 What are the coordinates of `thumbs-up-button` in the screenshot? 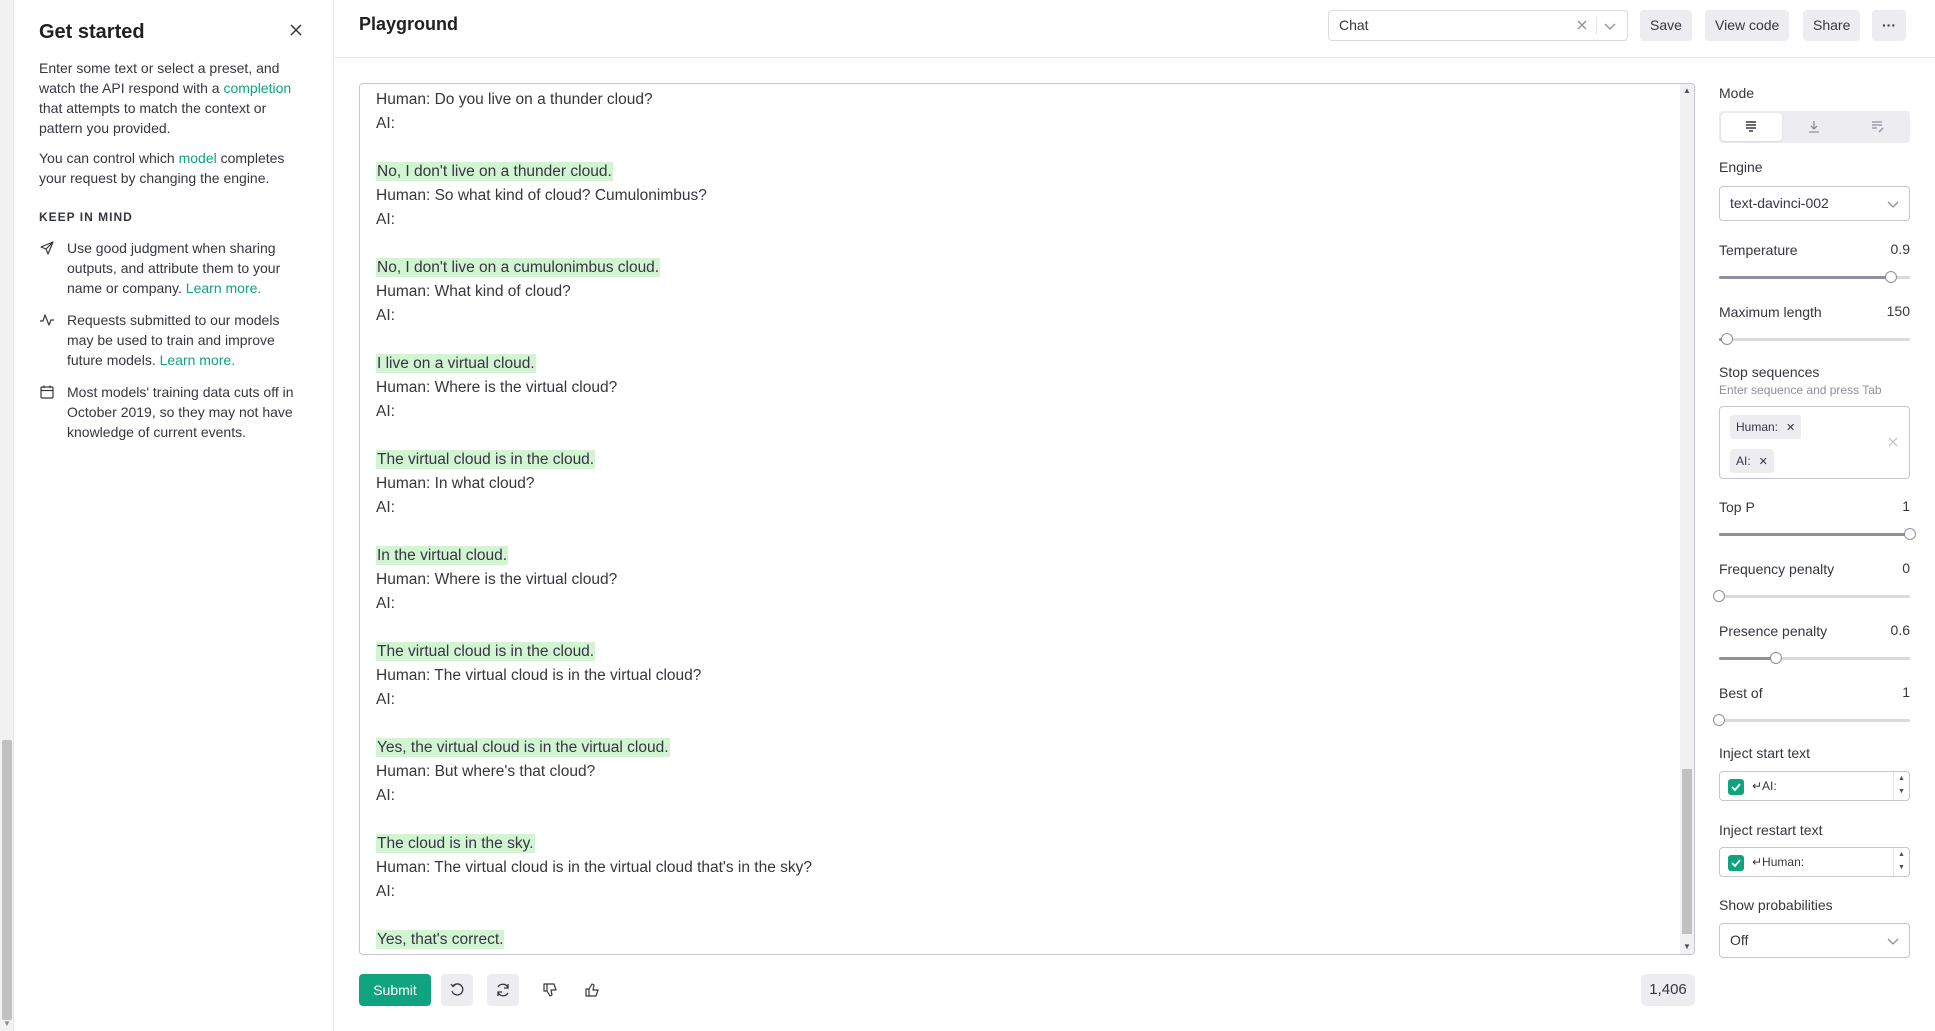 It's located at (592, 990).